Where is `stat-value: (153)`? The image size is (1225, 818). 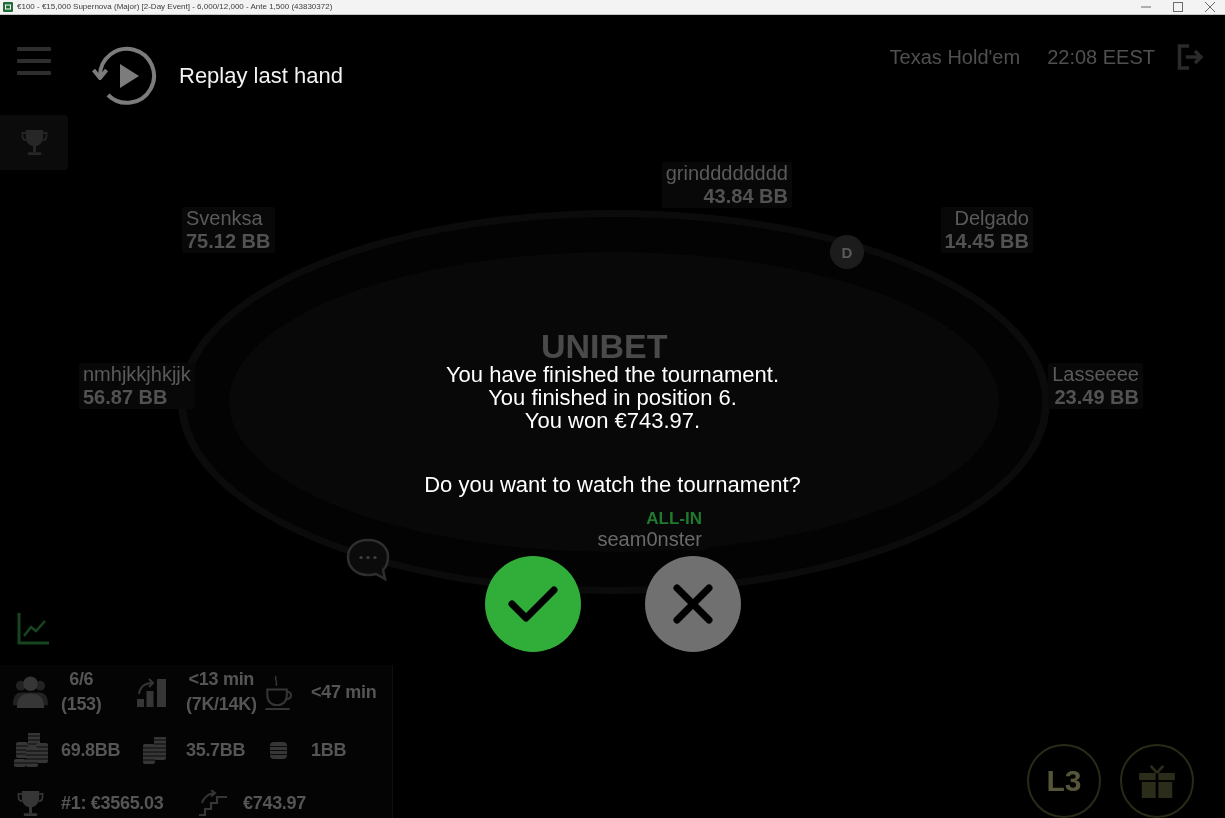
stat-value: (153) is located at coordinates (81, 704).